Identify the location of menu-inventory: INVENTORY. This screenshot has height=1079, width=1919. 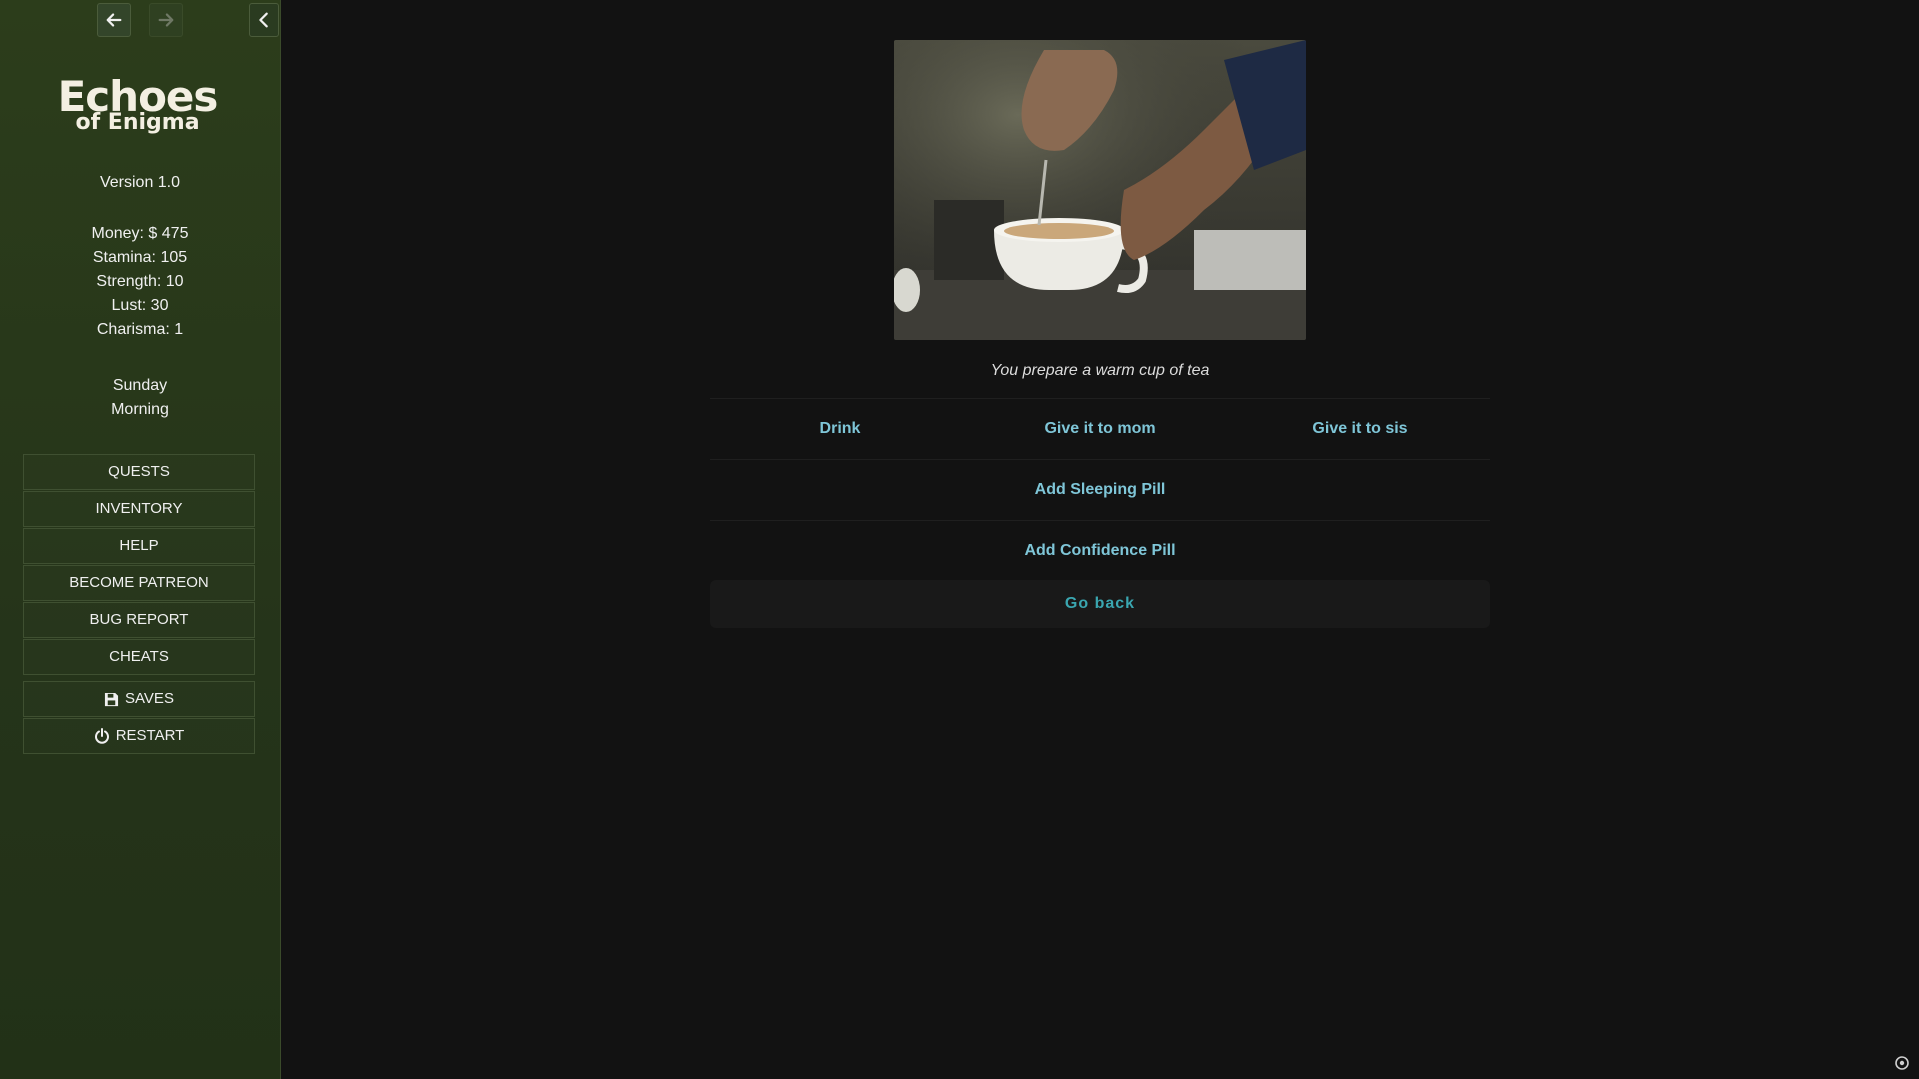
(139, 509).